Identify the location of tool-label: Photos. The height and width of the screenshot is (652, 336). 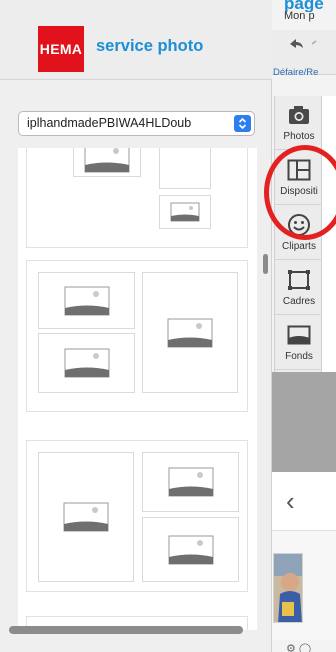
(299, 136).